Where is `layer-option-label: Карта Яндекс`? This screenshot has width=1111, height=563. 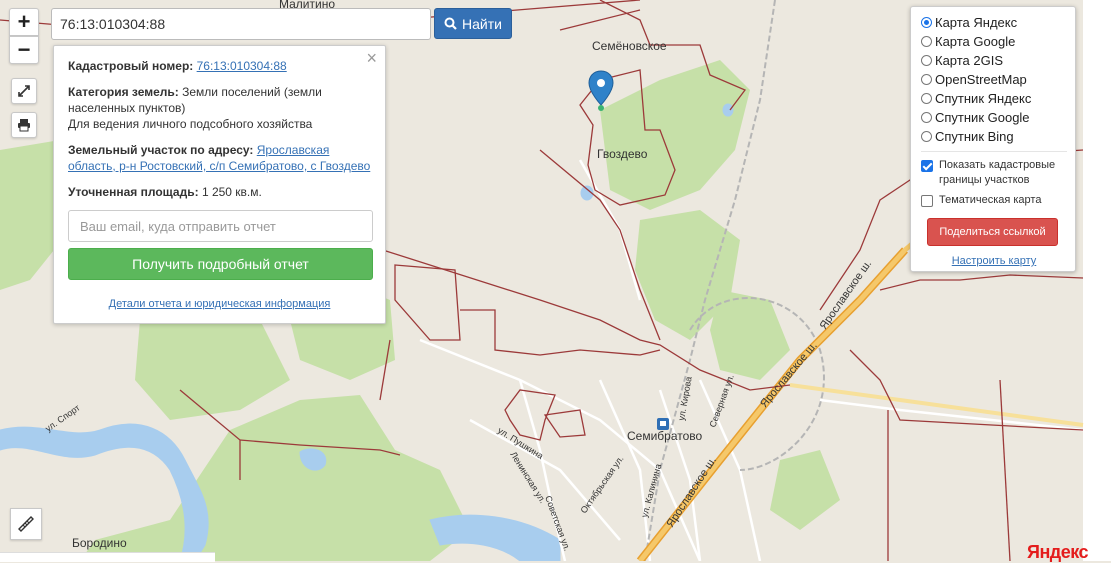 layer-option-label: Карта Яндекс is located at coordinates (976, 22).